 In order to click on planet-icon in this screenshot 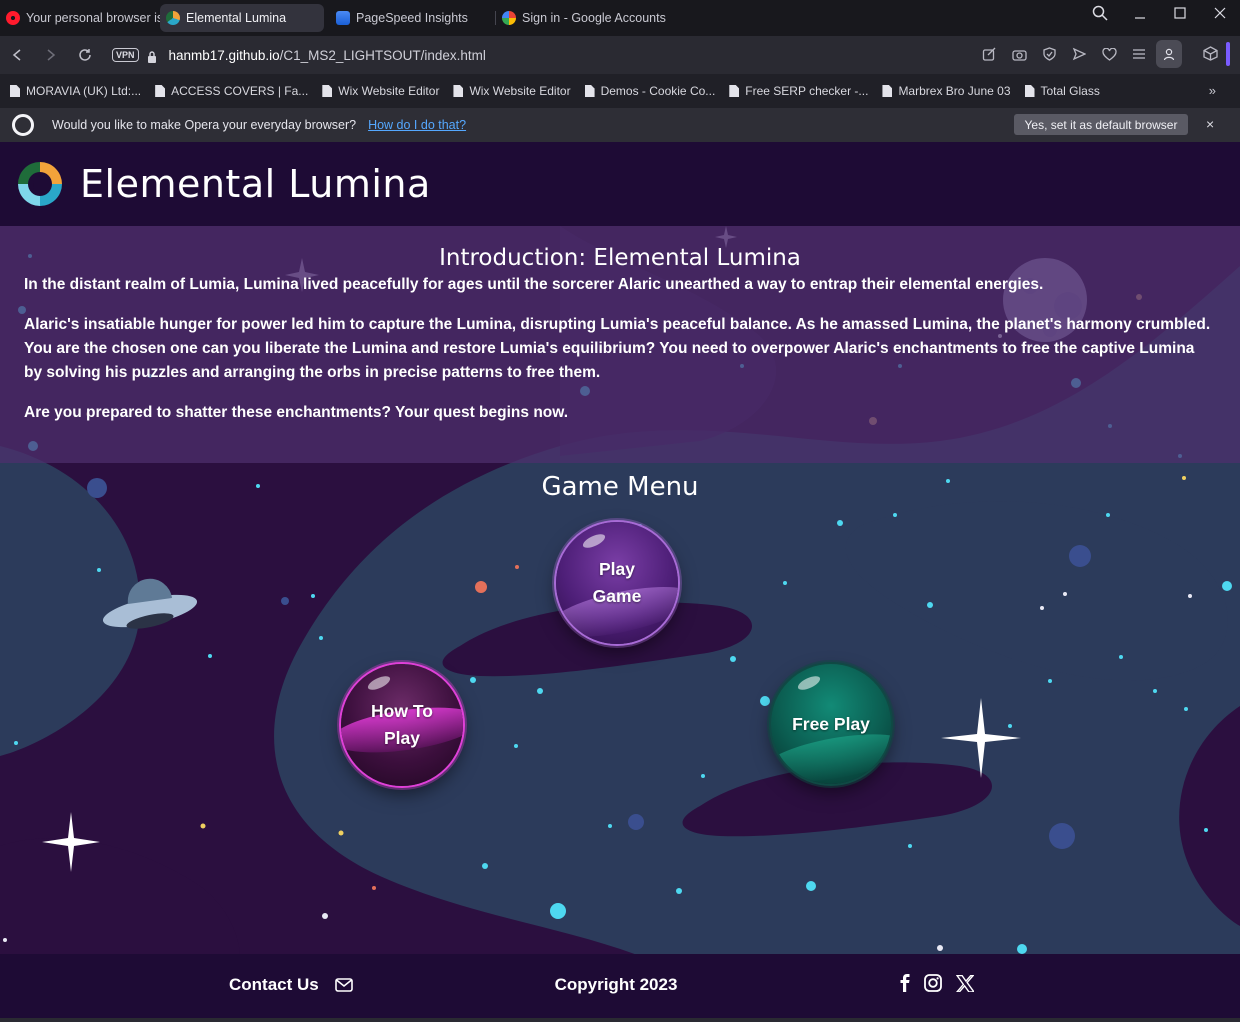, I will do `click(150, 603)`.